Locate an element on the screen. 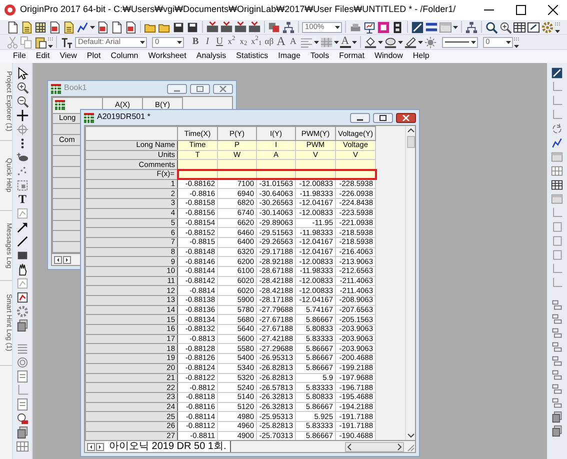 This screenshot has width=567, height=459. increase-font-button: A is located at coordinates (281, 42).